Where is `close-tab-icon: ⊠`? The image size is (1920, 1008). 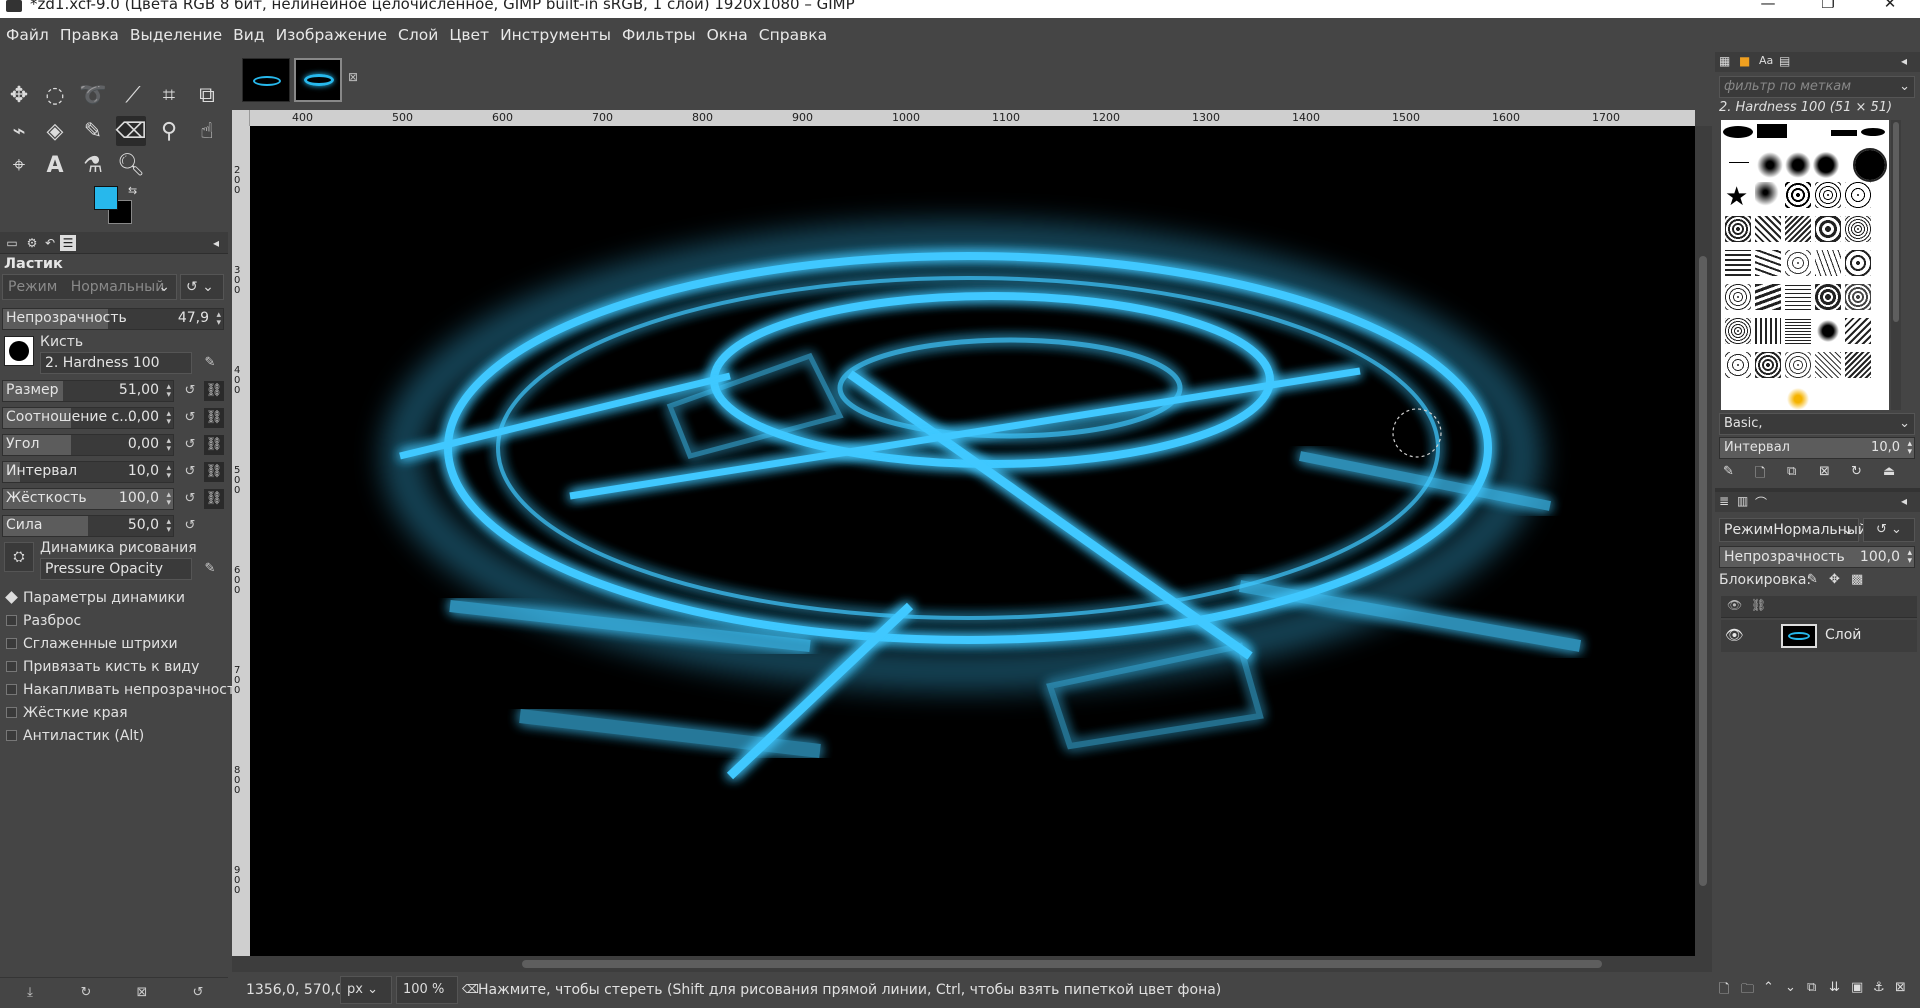 close-tab-icon: ⊠ is located at coordinates (353, 77).